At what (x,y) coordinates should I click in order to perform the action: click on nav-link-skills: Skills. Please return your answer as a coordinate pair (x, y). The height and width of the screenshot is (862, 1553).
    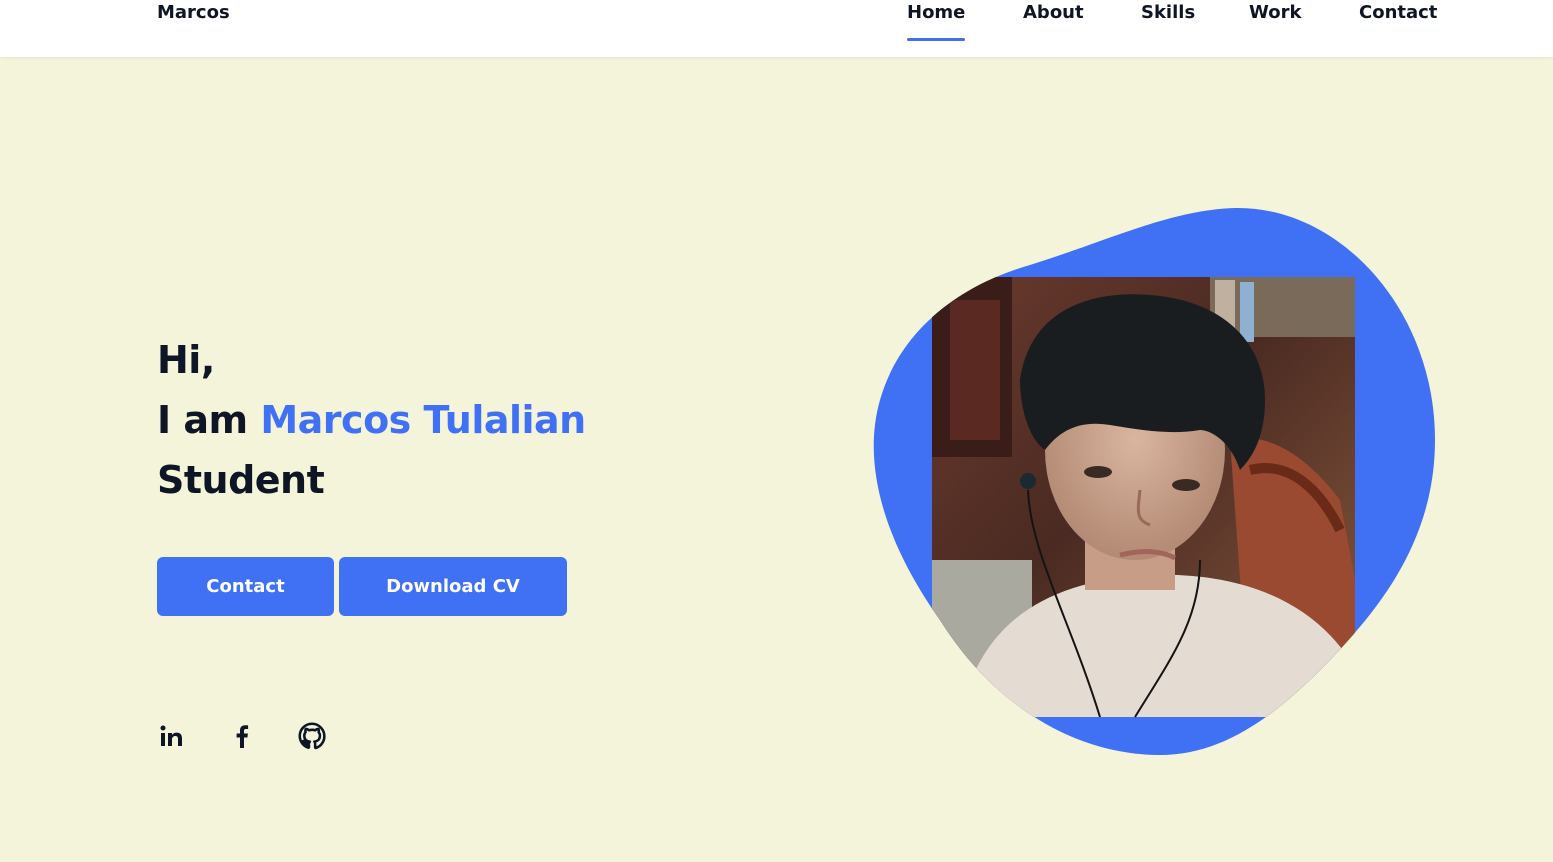
    Looking at the image, I should click on (1168, 13).